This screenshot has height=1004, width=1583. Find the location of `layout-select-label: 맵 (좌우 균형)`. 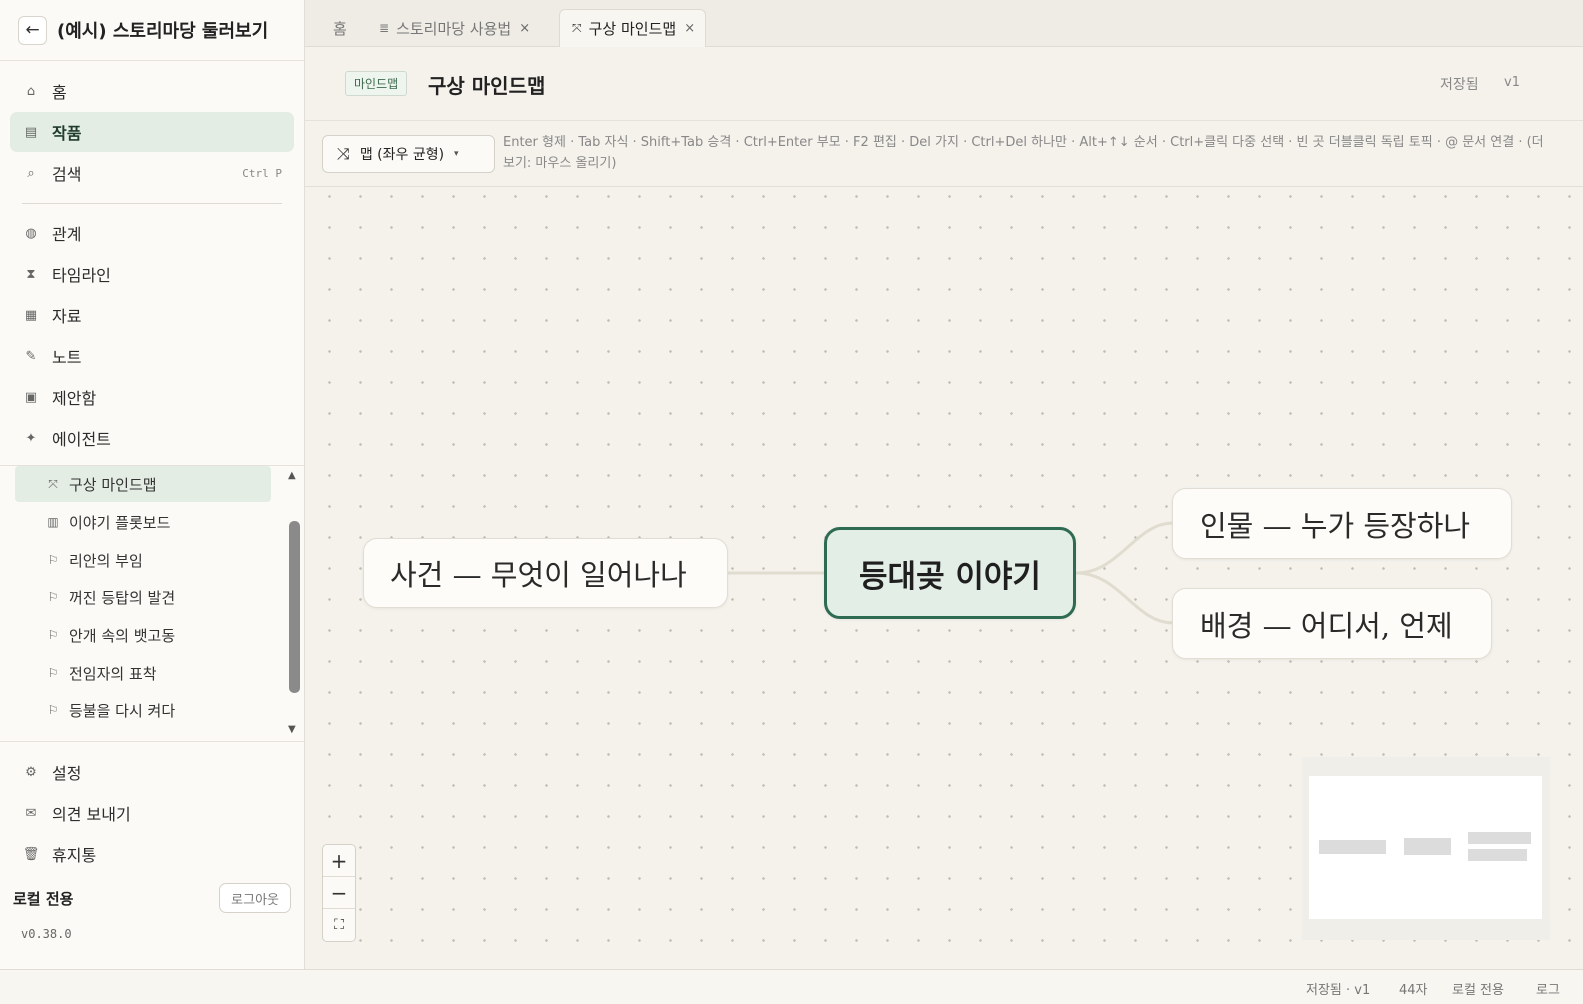

layout-select-label: 맵 (좌우 균형) is located at coordinates (402, 155).